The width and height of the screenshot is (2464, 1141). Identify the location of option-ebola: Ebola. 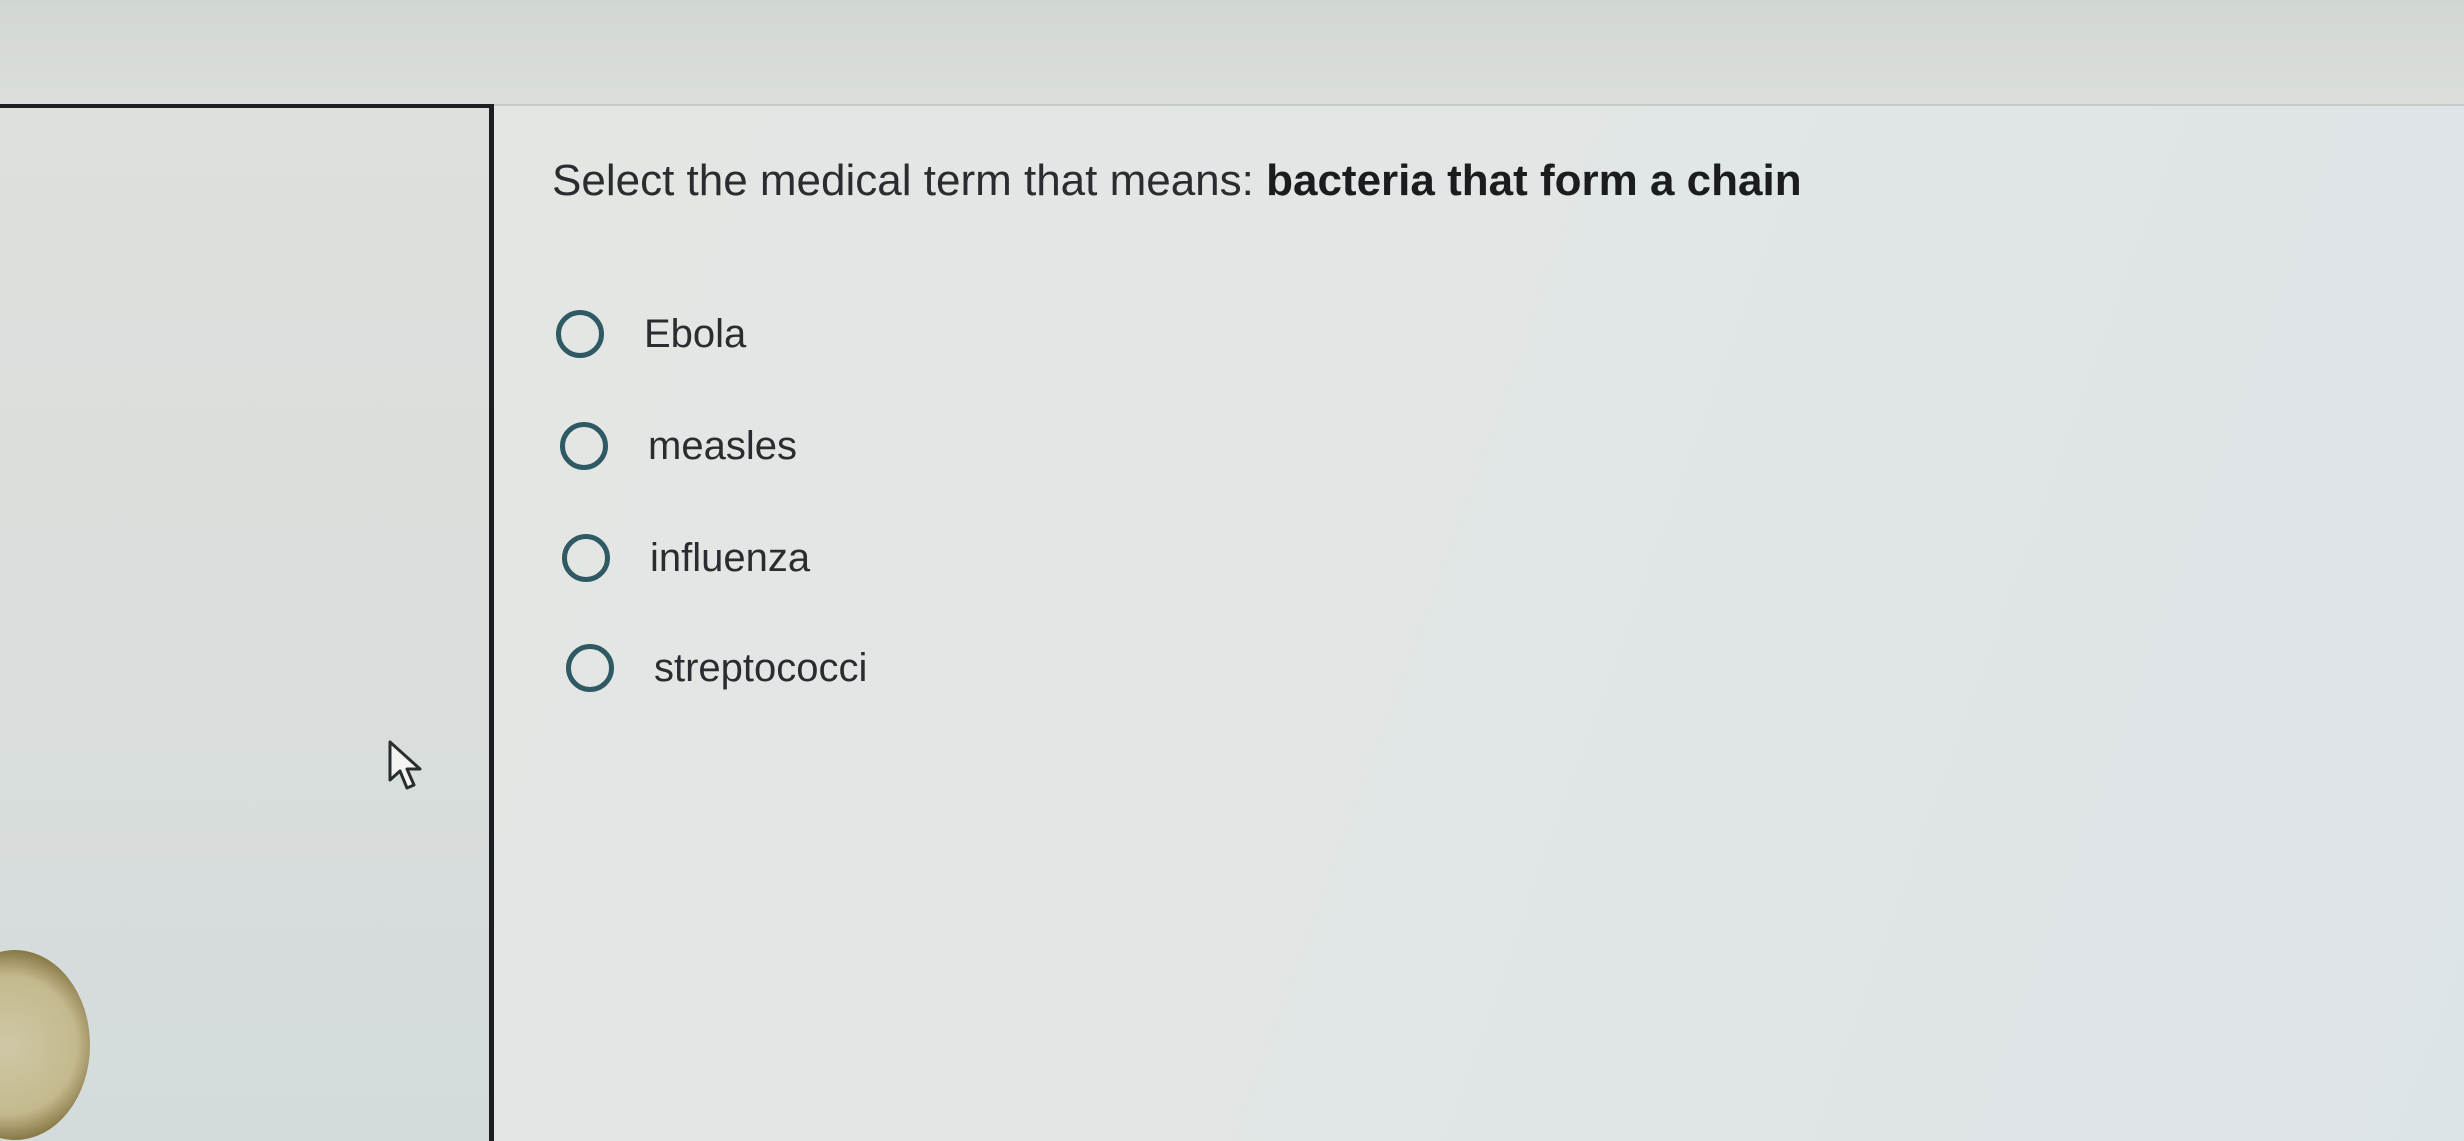
(651, 334).